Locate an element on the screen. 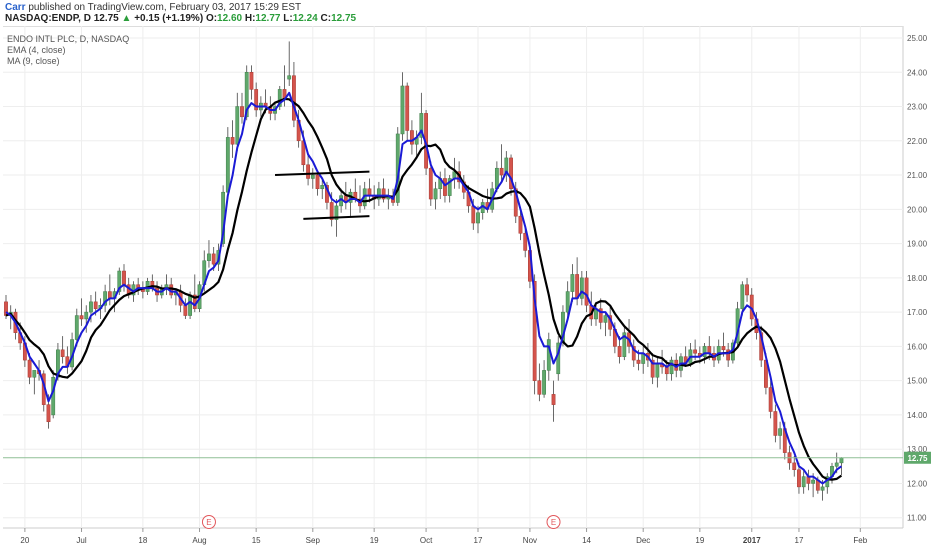 The height and width of the screenshot is (550, 932). y-tick-label: 25.00 is located at coordinates (917, 38).